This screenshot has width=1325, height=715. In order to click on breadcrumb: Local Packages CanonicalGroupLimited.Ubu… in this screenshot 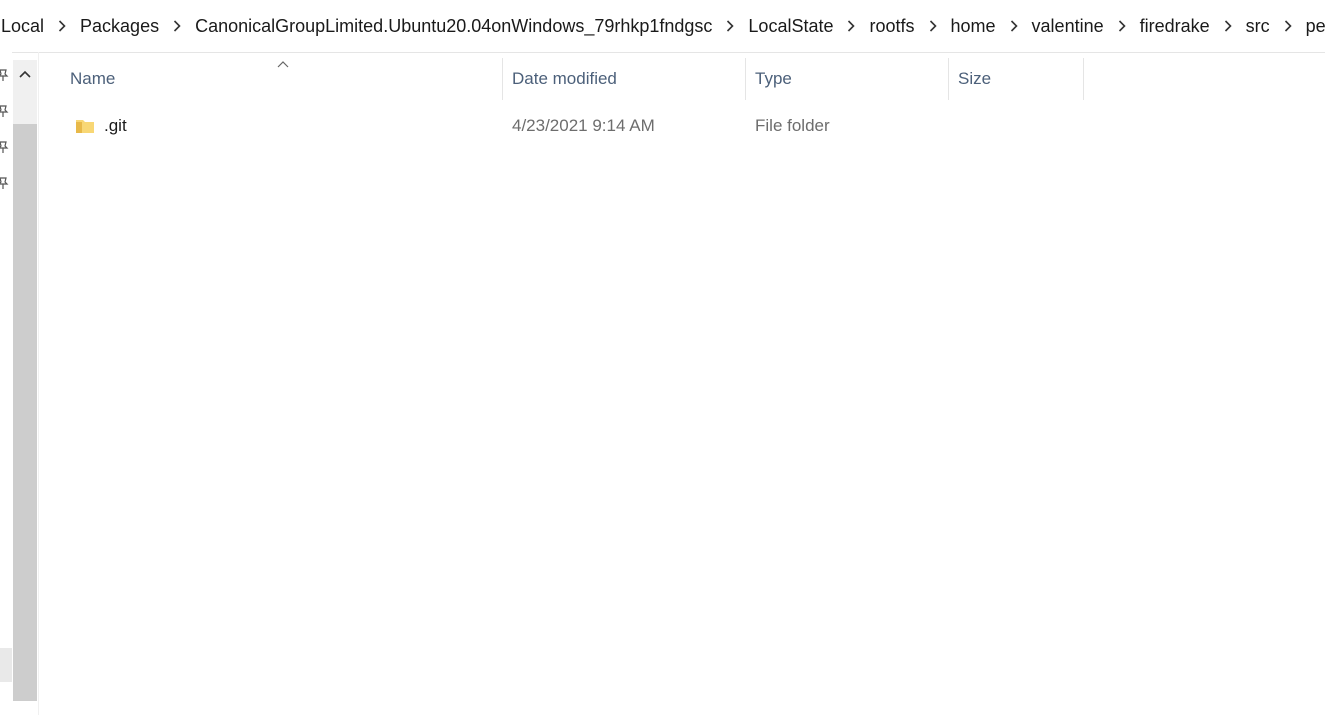, I will do `click(662, 26)`.